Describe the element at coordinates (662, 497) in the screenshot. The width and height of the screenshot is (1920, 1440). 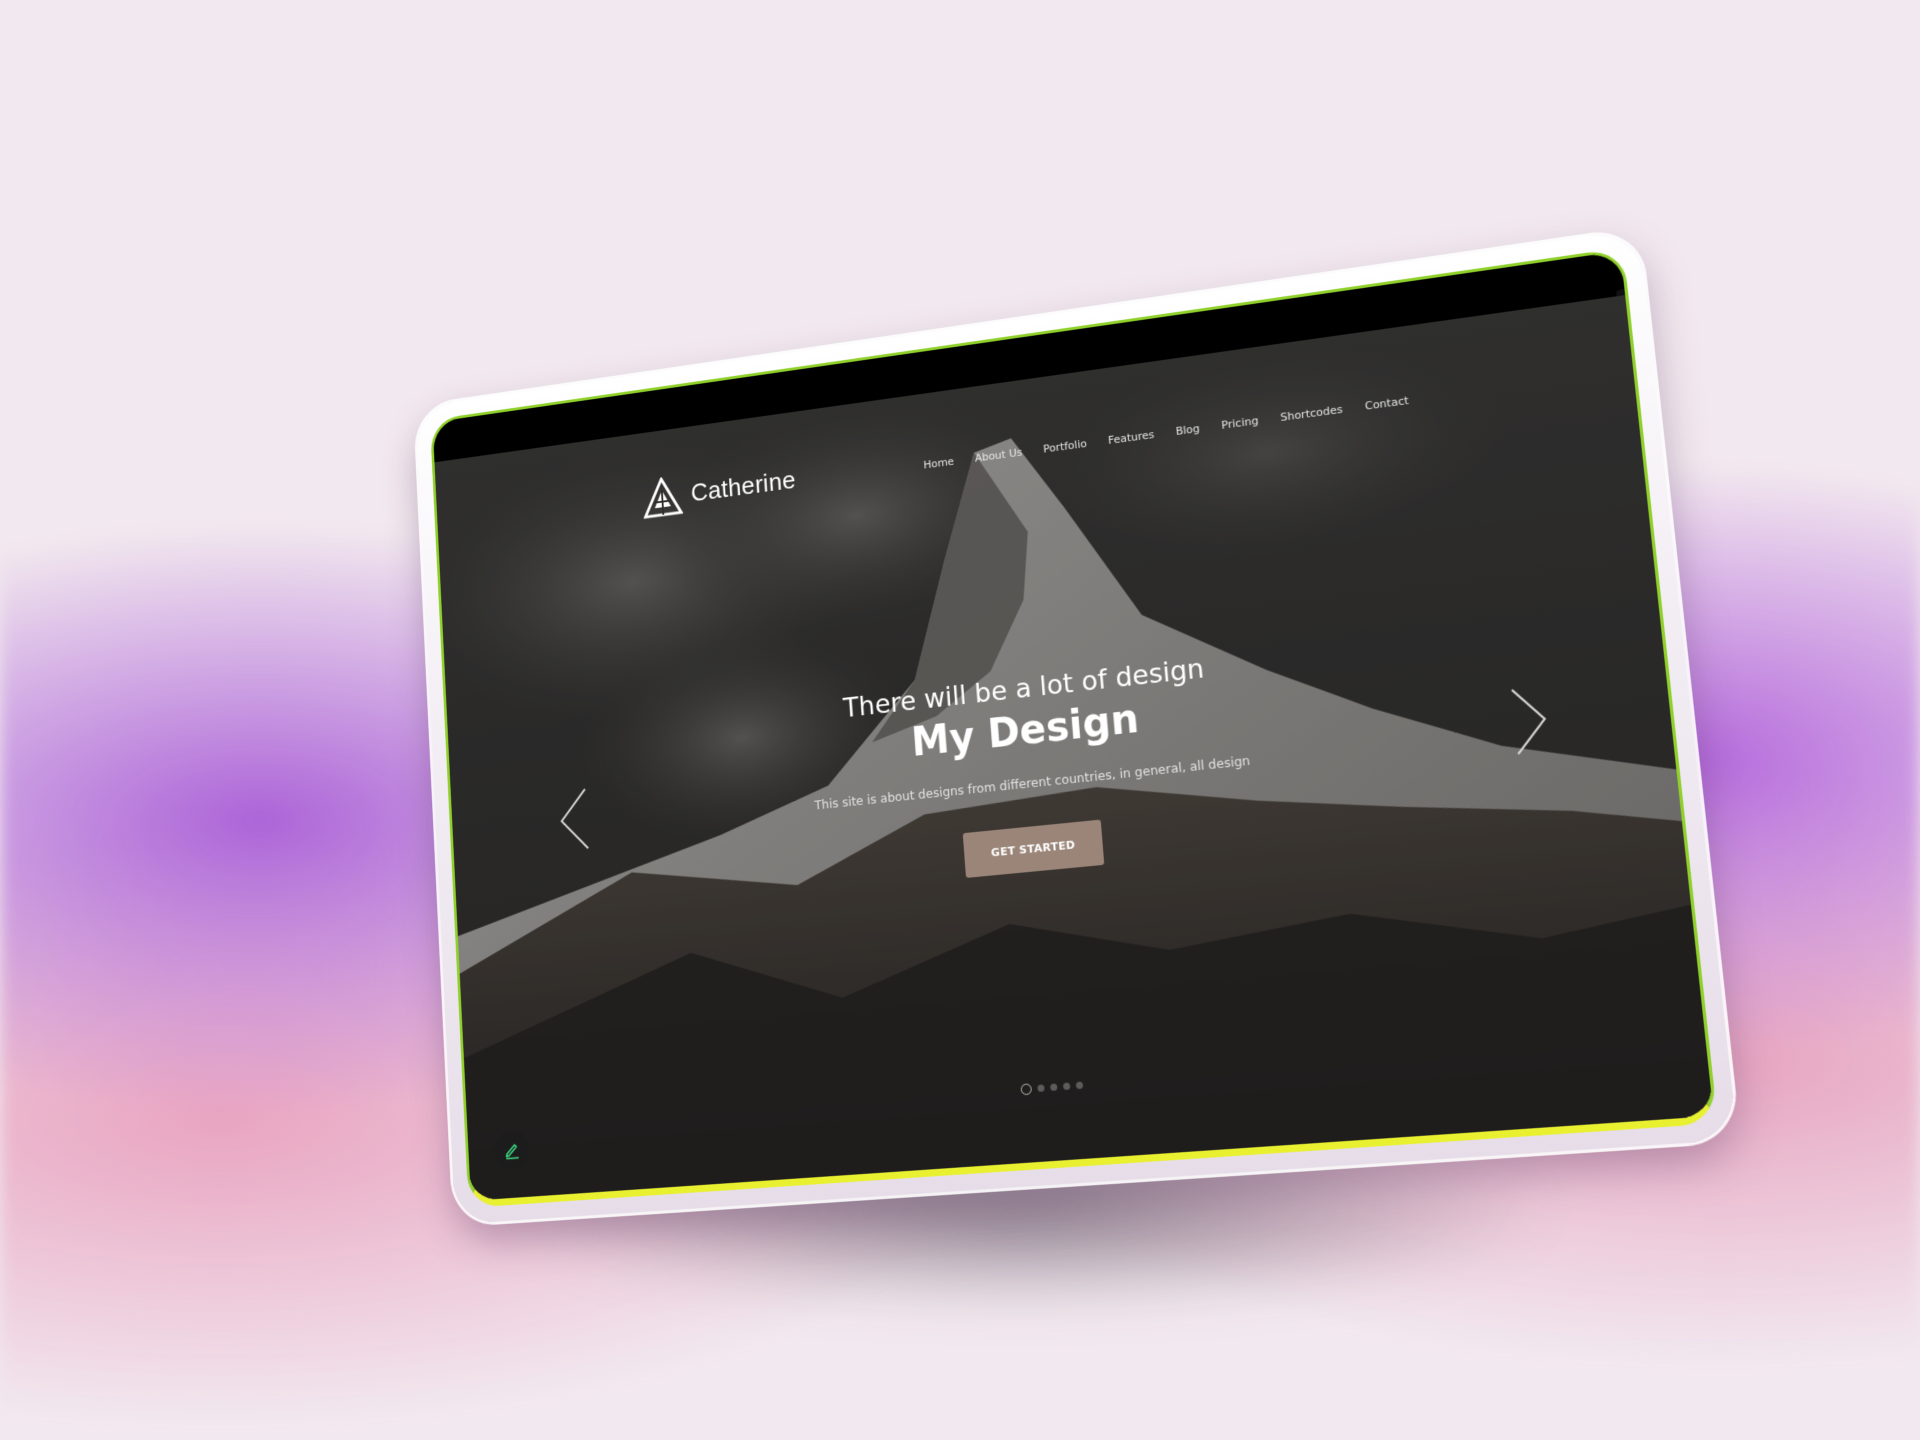
I see `triangle-logo-icon` at that location.